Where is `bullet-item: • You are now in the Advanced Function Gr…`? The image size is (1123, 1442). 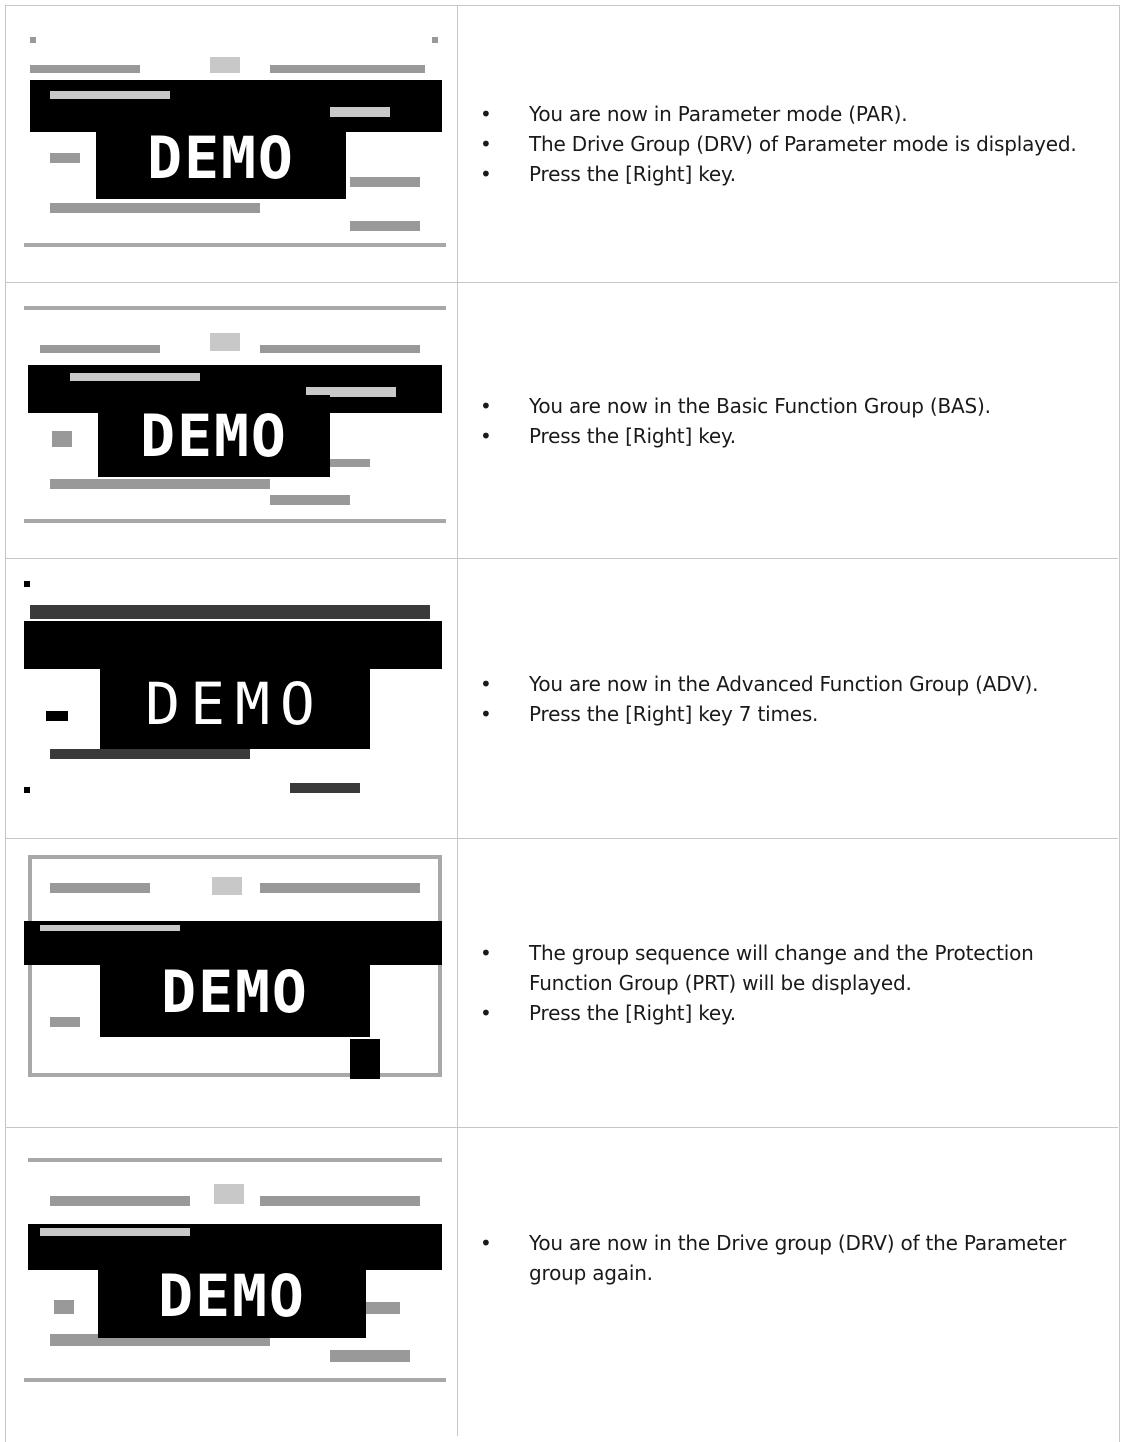
bullet-item: • You are now in the Advanced Function Gr… is located at coordinates (759, 683).